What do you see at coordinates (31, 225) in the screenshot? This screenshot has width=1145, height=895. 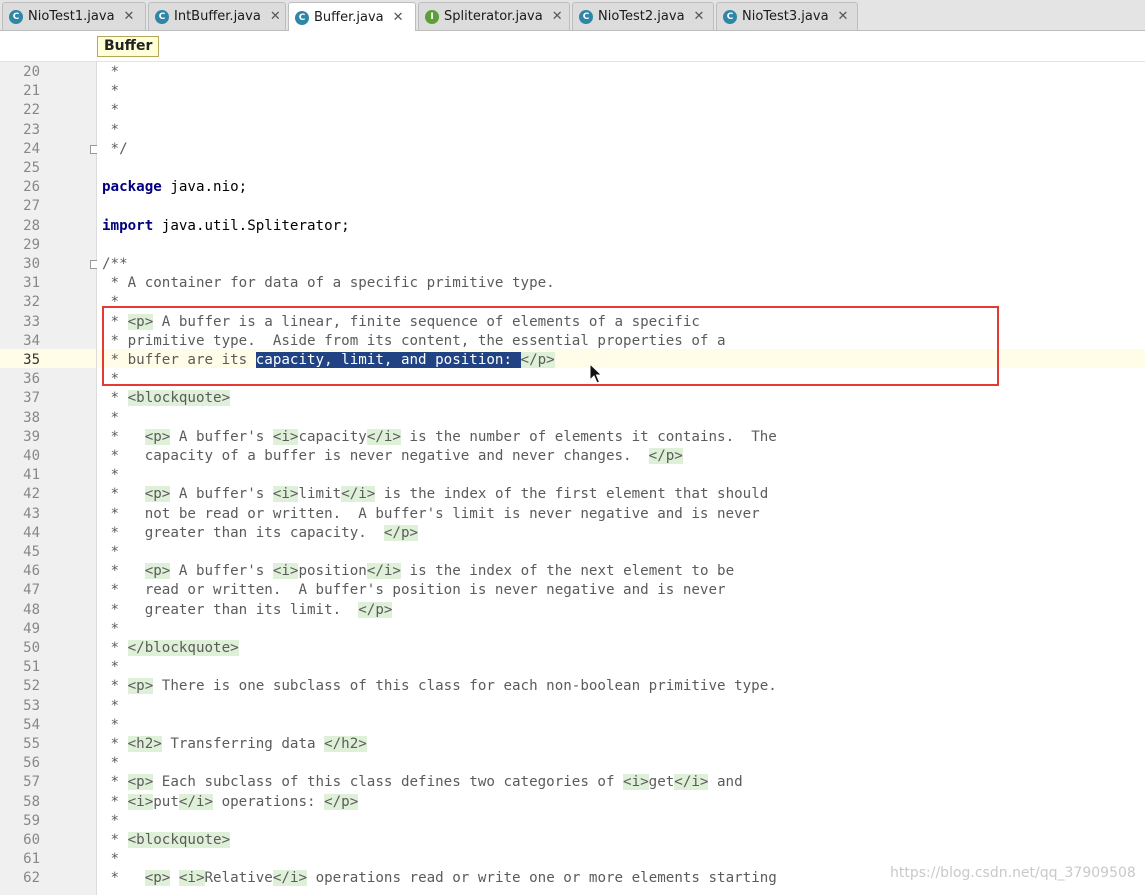 I see `line-number: 28` at bounding box center [31, 225].